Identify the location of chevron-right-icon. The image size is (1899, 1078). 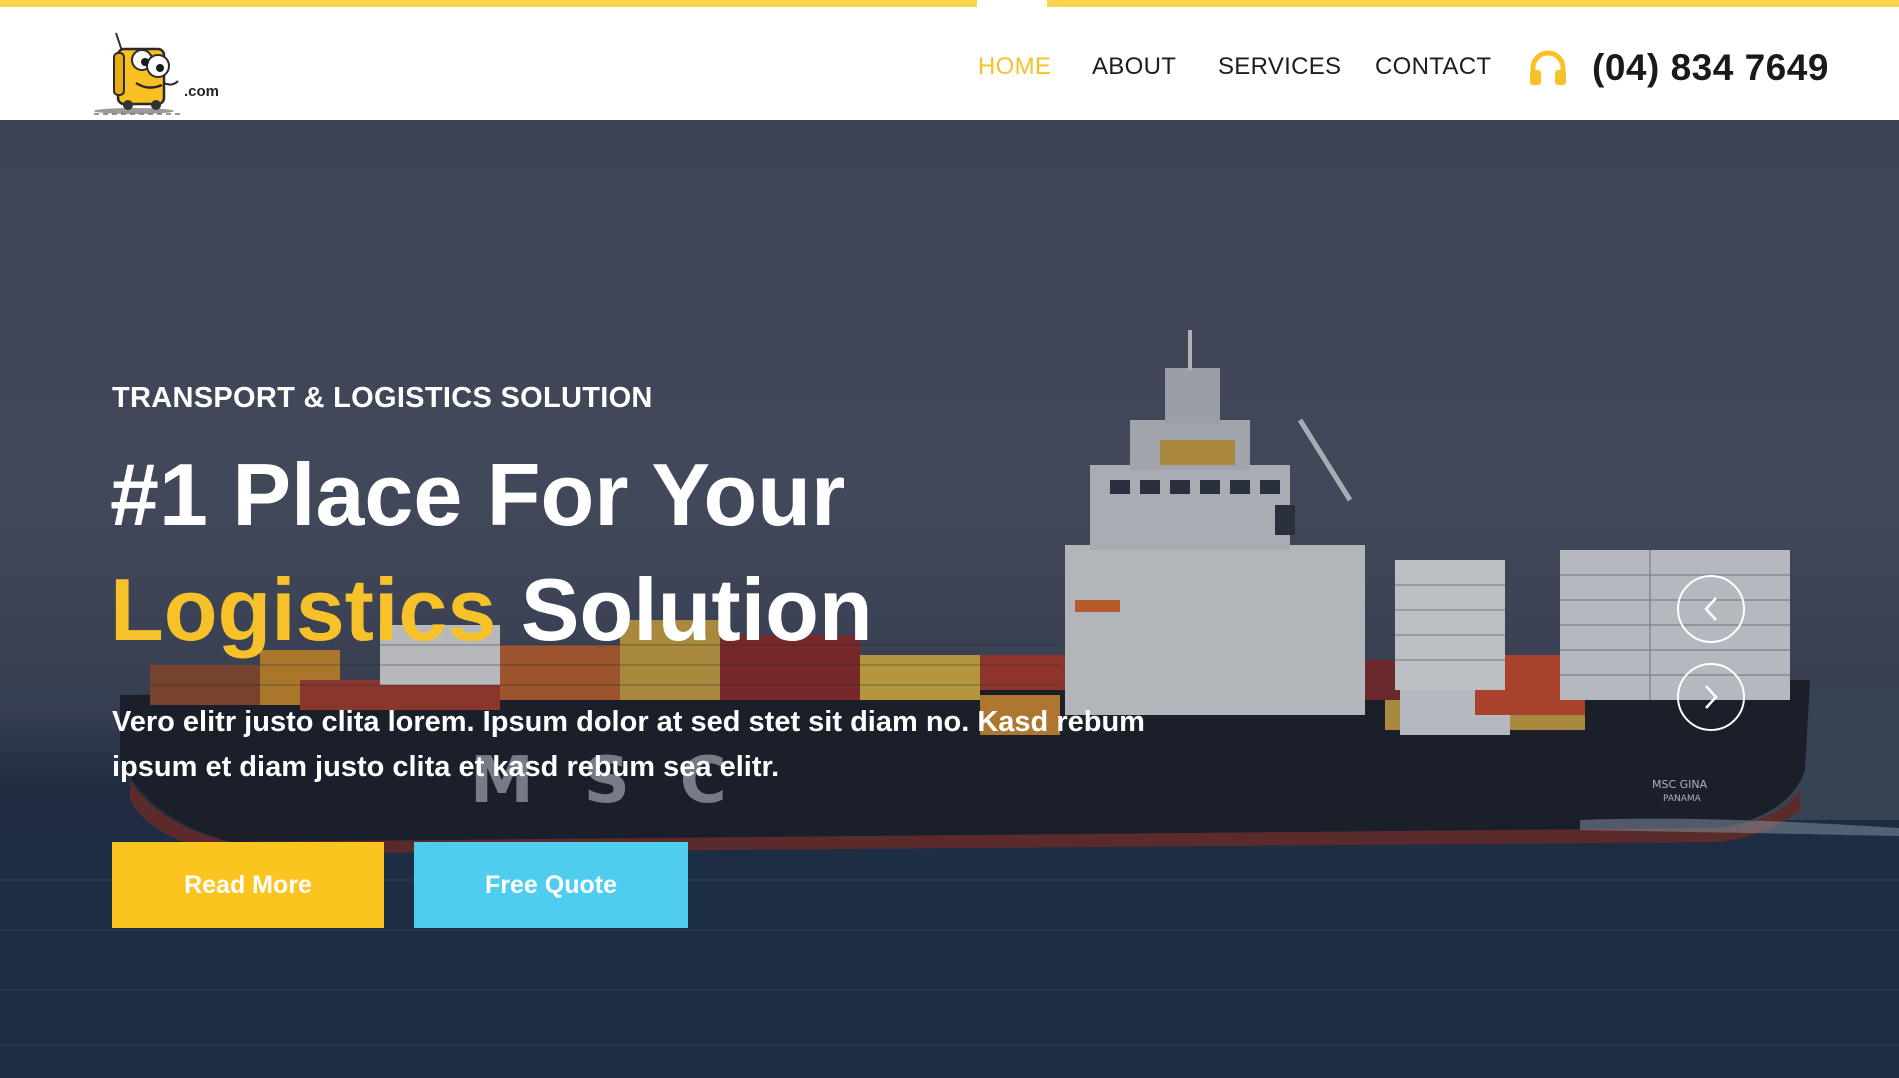
(1711, 697).